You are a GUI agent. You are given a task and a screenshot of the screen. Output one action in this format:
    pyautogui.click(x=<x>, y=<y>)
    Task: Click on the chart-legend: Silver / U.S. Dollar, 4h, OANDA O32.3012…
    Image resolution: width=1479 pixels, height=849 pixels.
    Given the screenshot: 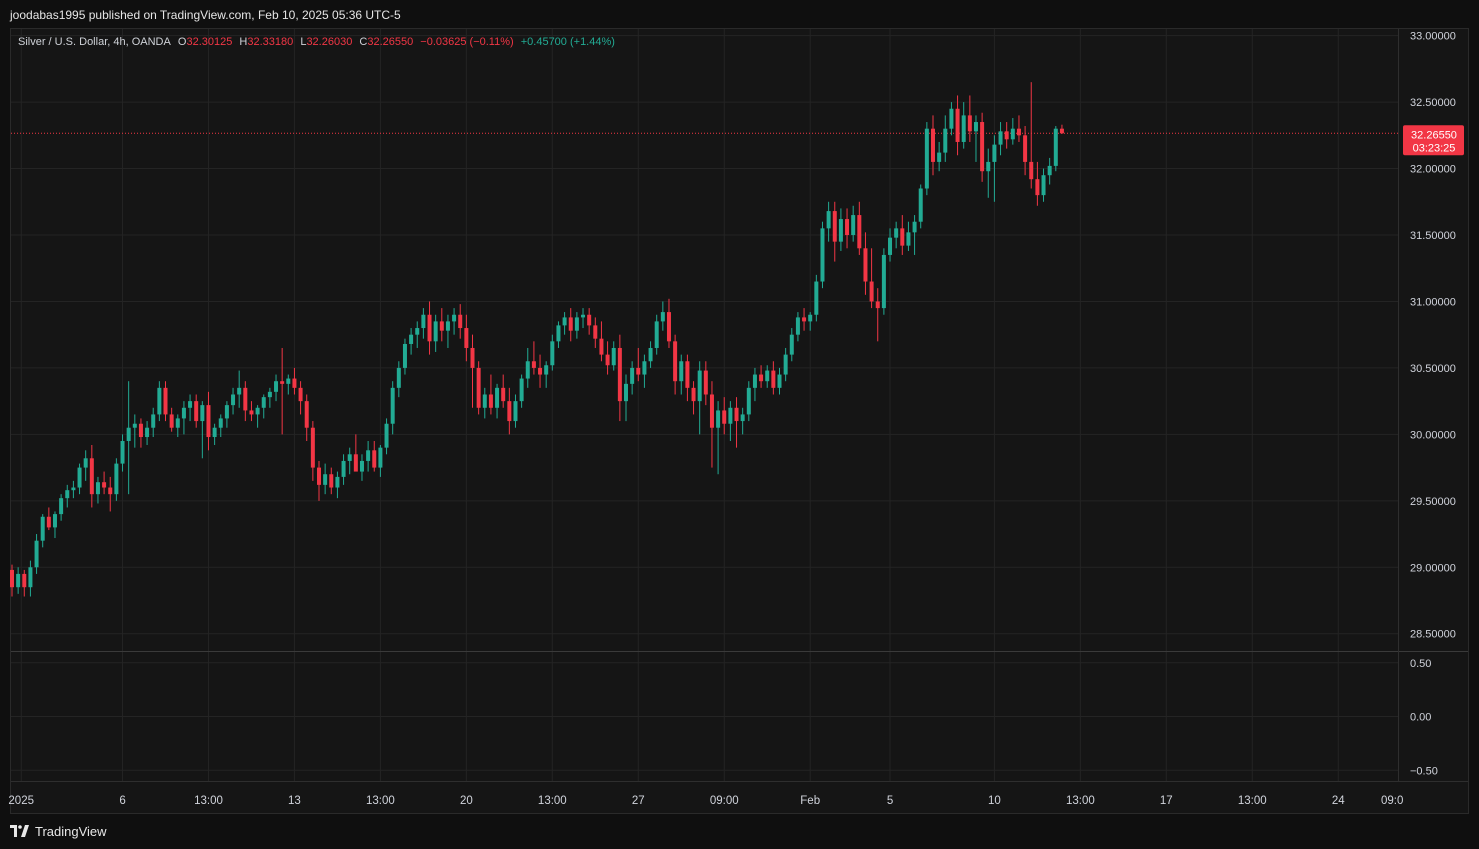 What is the action you would take?
    pyautogui.click(x=316, y=42)
    